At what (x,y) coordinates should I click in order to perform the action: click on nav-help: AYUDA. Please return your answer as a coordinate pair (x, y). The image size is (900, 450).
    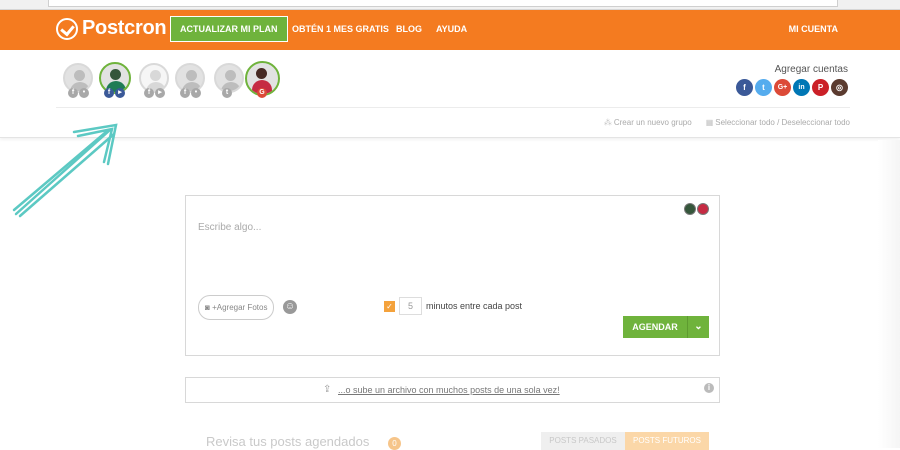
    Looking at the image, I should click on (451, 29).